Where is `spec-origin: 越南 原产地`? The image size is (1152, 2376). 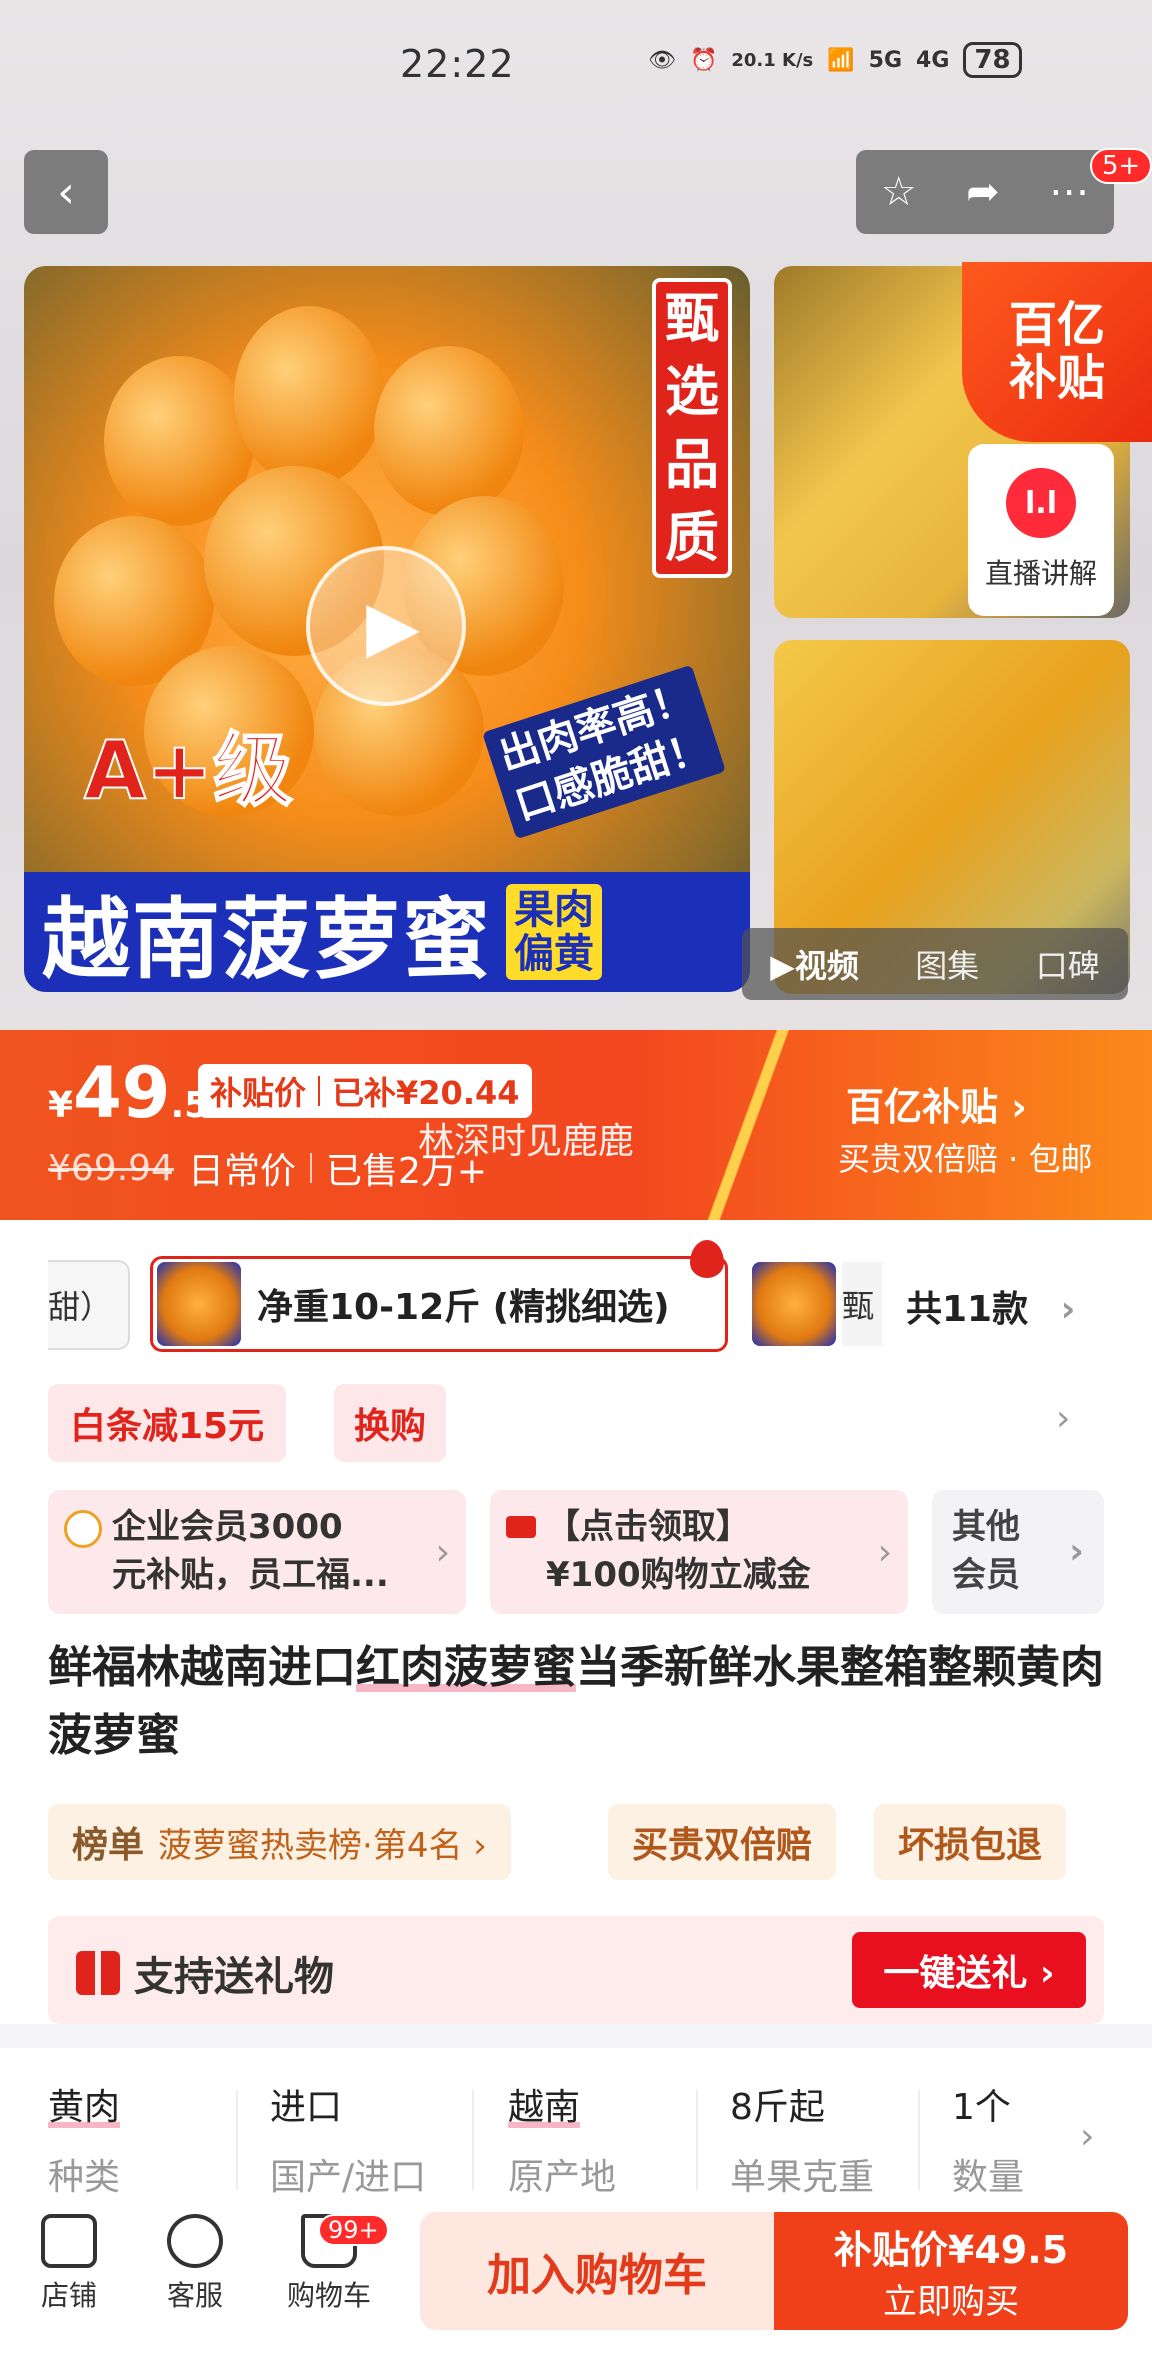 spec-origin: 越南 原产地 is located at coordinates (608, 2139).